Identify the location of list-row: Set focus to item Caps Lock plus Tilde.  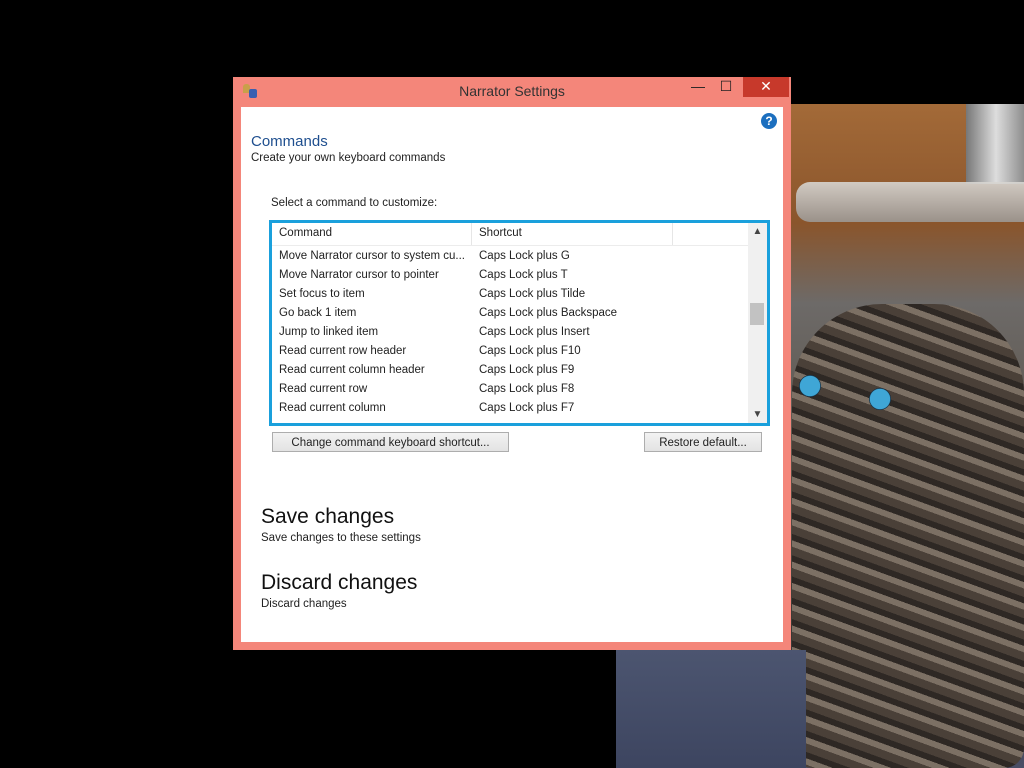
(510, 294).